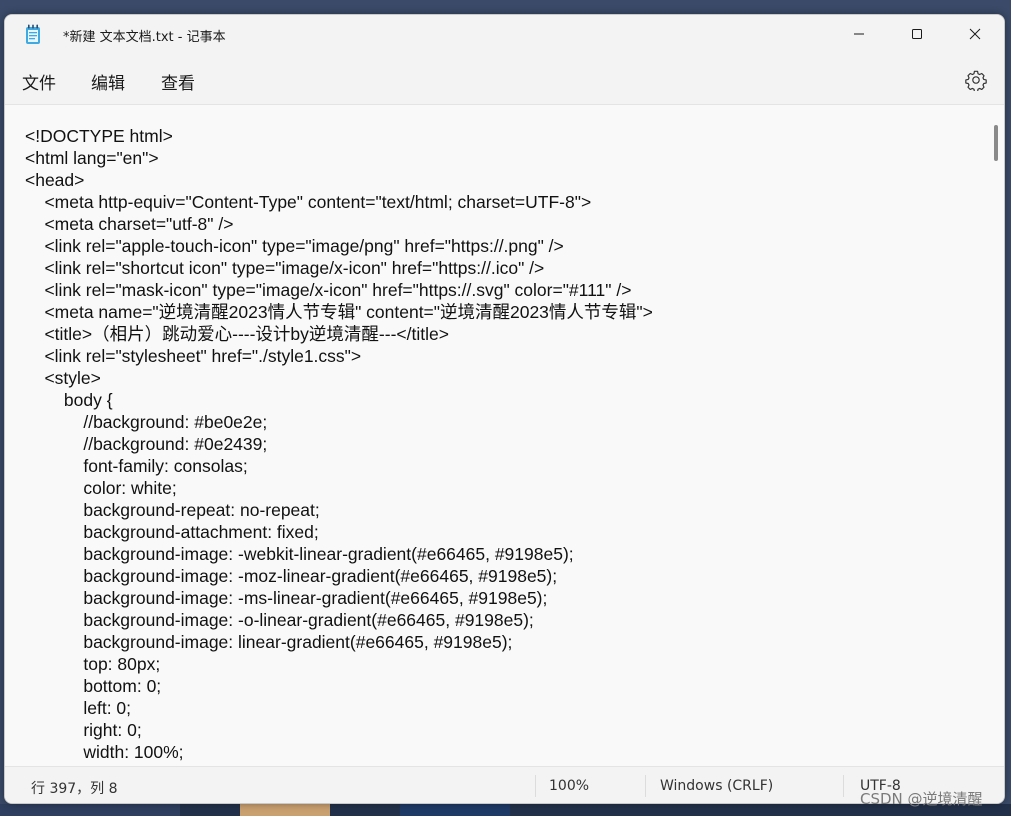 This screenshot has width=1011, height=816. Describe the element at coordinates (144, 37) in the screenshot. I see `window-title: *新建 文本文档.txt - 记事本` at that location.